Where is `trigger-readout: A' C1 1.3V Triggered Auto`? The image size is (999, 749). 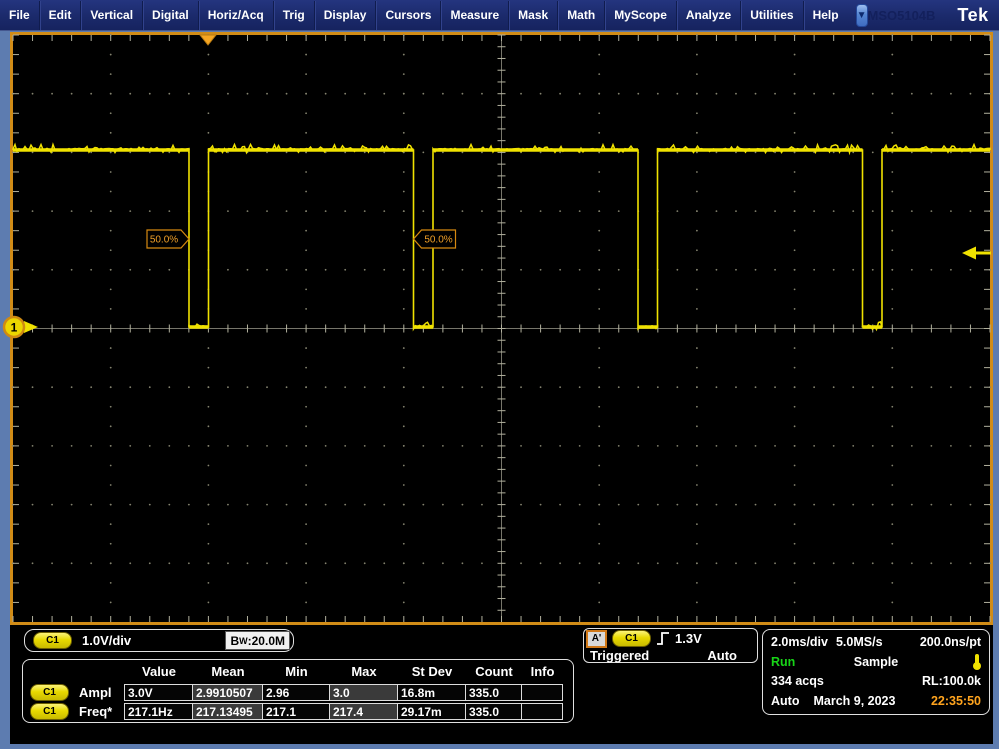 trigger-readout: A' C1 1.3V Triggered Auto is located at coordinates (670, 645).